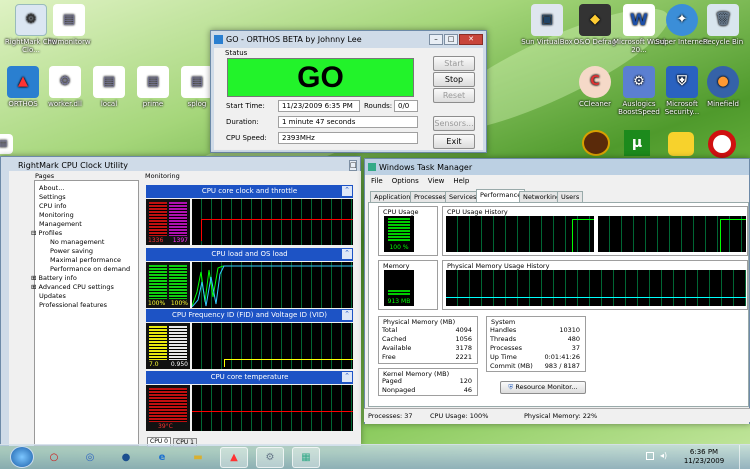 Image resolution: width=750 pixels, height=469 pixels. Describe the element at coordinates (73, 165) in the screenshot. I see `window-title: RightMark CPU Clock Utility` at that location.